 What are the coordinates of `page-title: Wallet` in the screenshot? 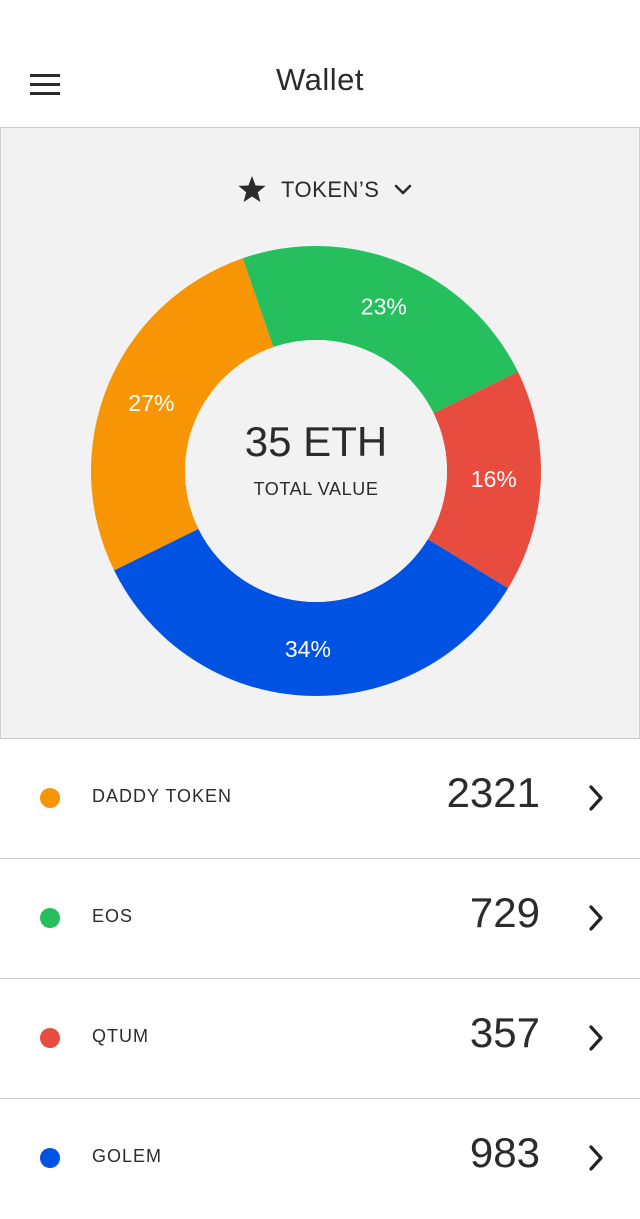 It's located at (320, 79).